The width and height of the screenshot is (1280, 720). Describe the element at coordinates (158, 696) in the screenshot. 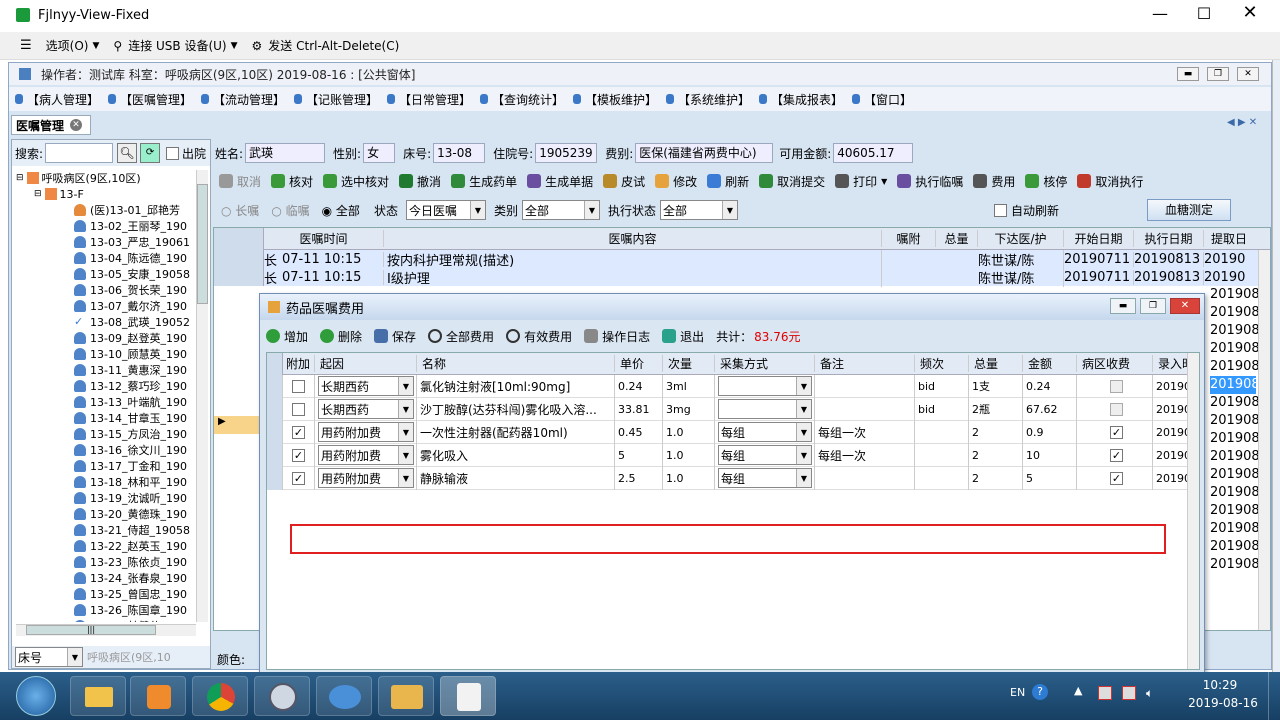

I see `media-player-taskbar-icon` at that location.